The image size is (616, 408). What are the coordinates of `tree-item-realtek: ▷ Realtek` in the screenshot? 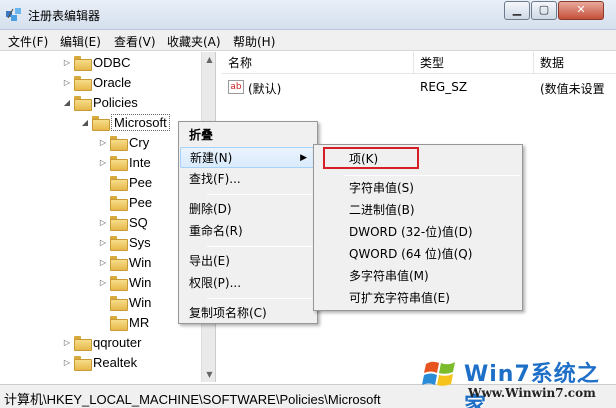 It's located at (99, 362).